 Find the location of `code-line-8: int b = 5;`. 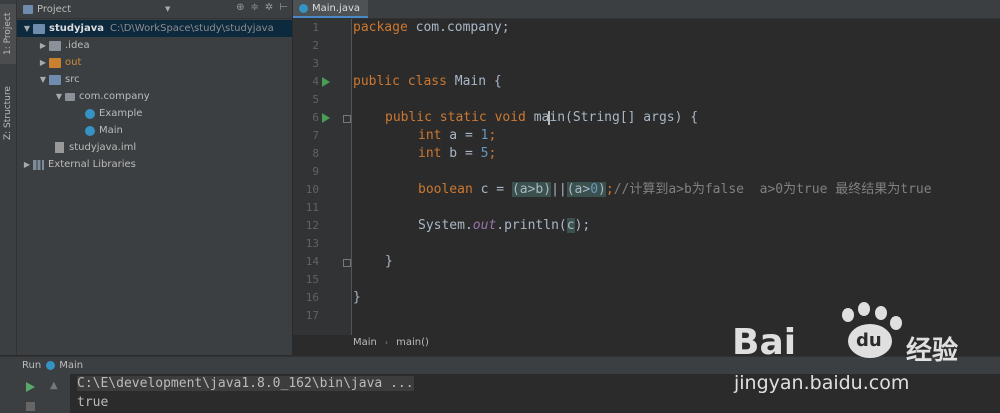

code-line-8: int b = 5; is located at coordinates (457, 154).